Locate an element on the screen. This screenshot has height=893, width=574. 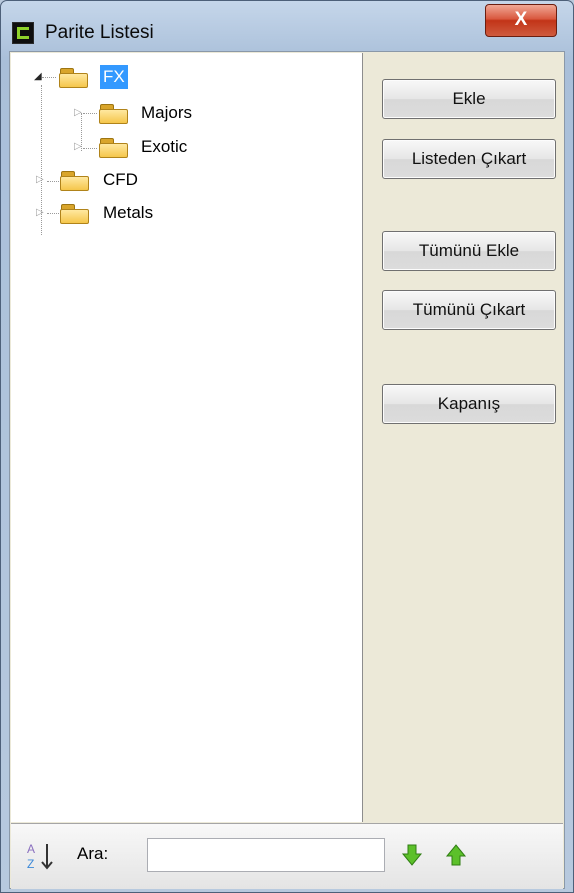
add-all-button: Tümünü Ekle is located at coordinates (469, 251).